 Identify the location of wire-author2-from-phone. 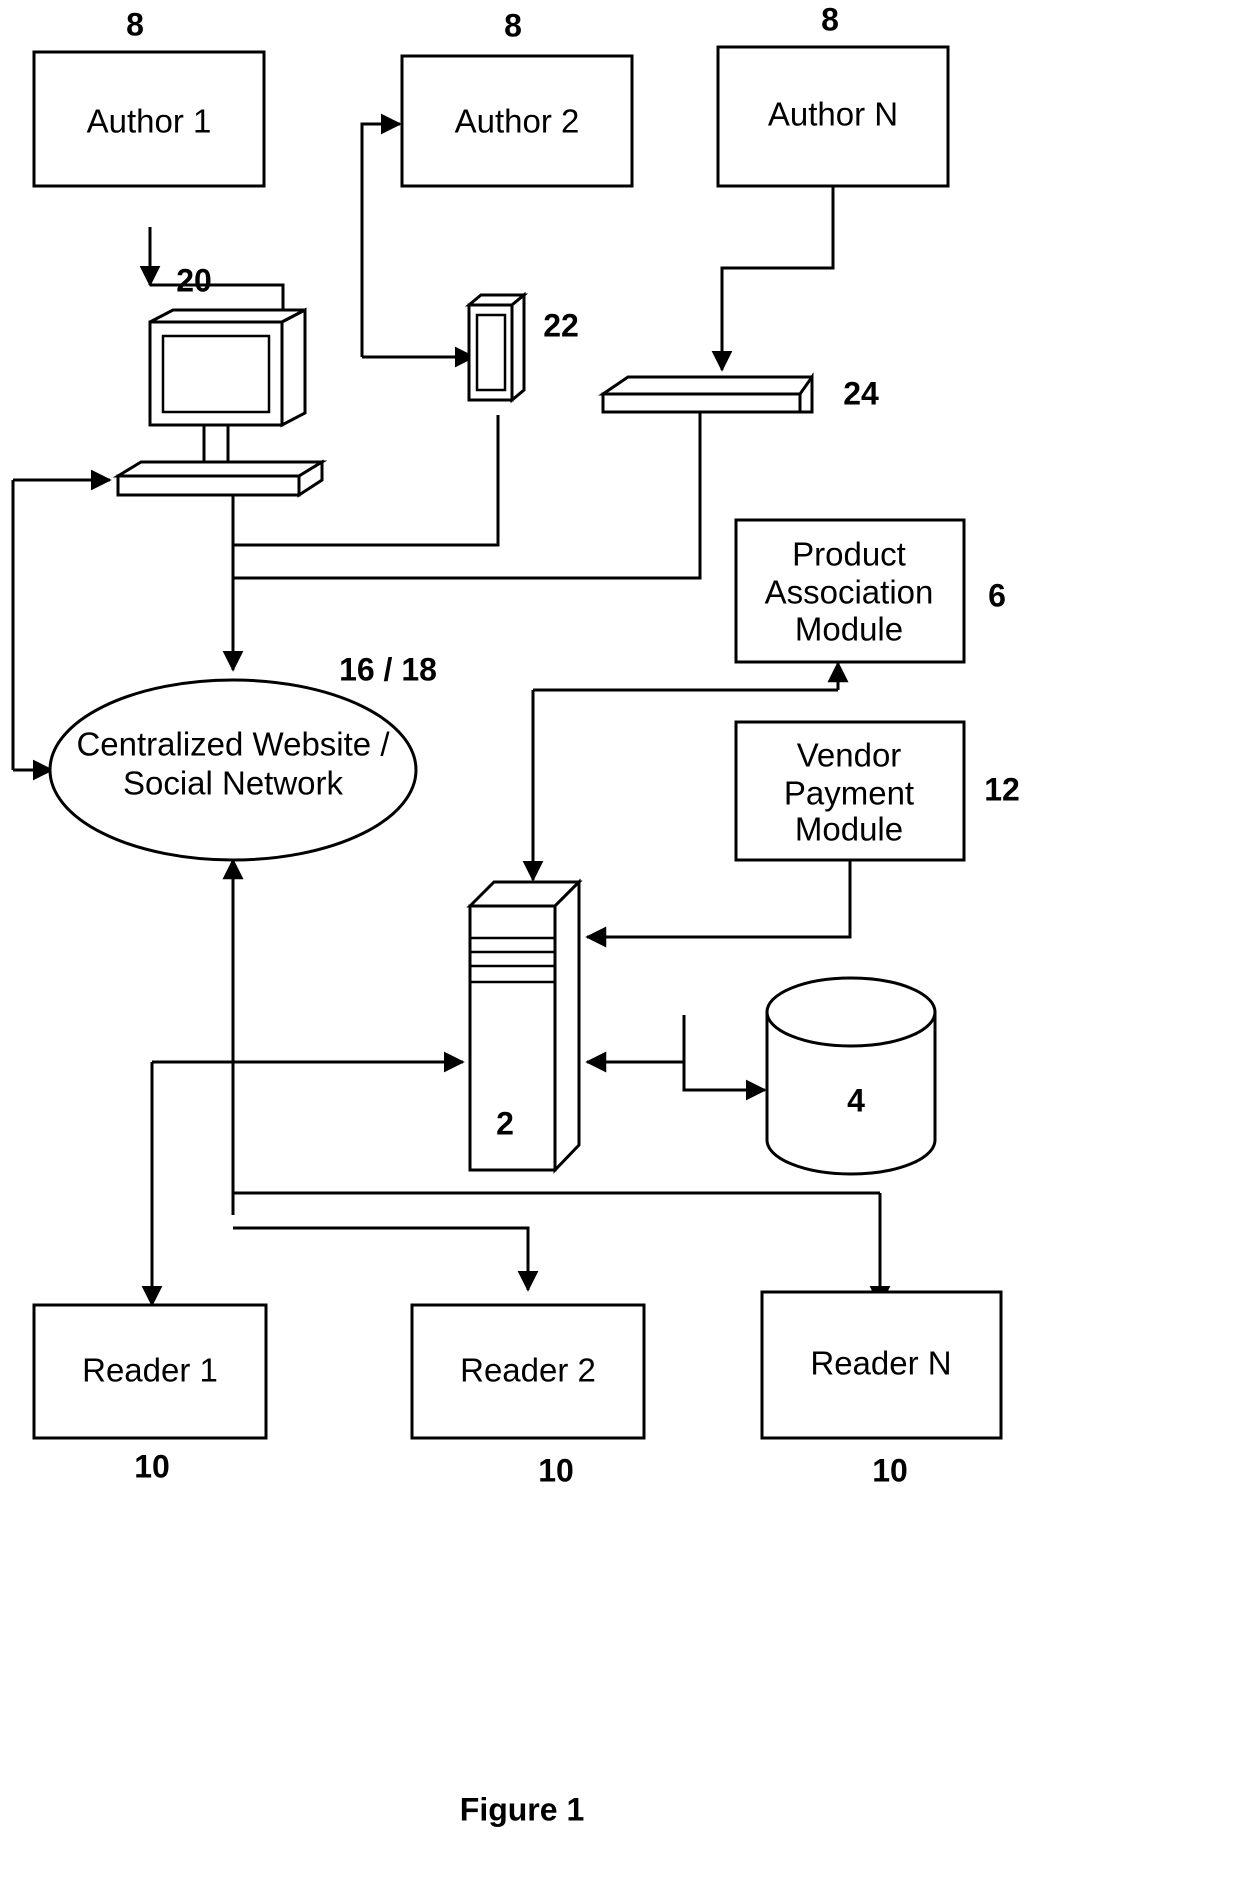
(381, 235).